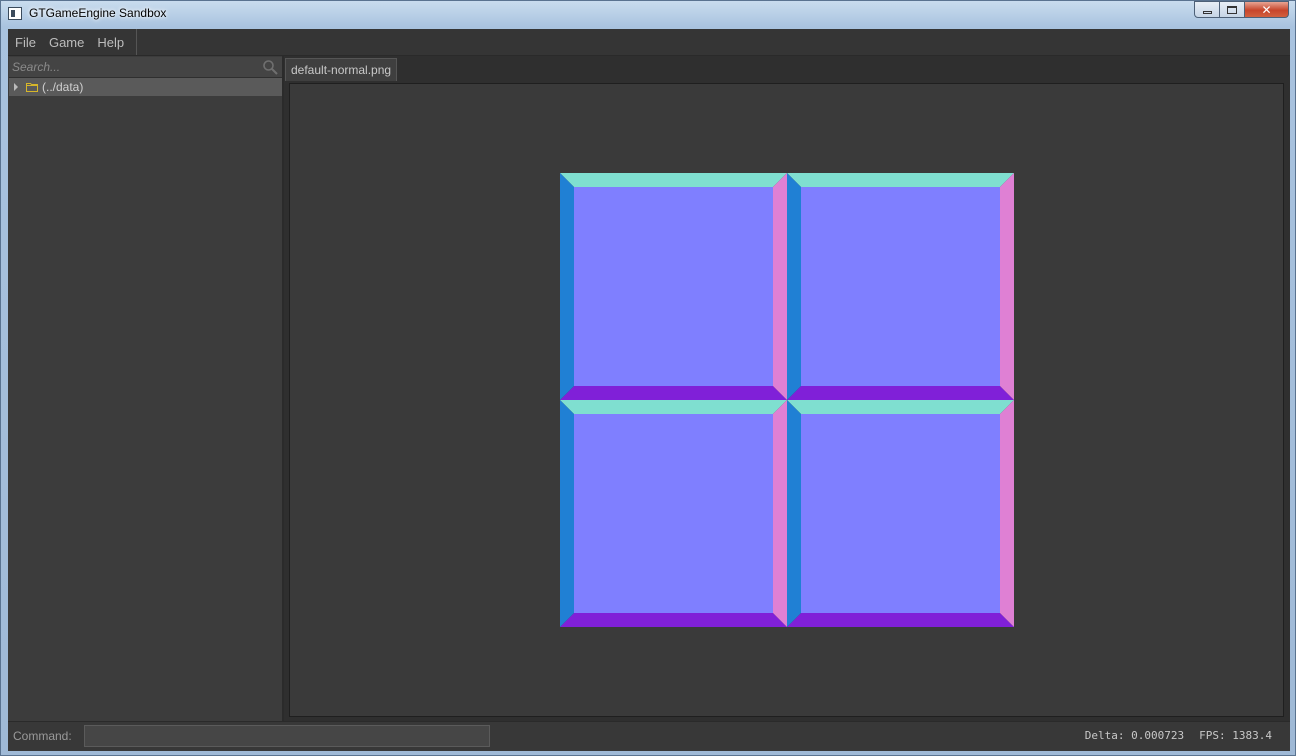  I want to click on menu-bar: File Game Help, so click(649, 42).